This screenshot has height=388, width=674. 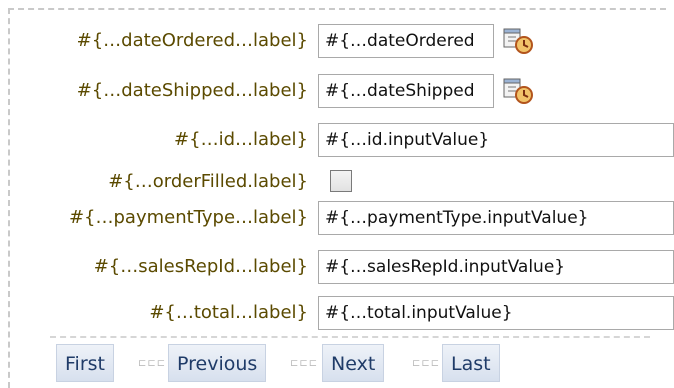 What do you see at coordinates (192, 90) in the screenshot?
I see `date-shipped-label: #{…dateShipped…label}` at bounding box center [192, 90].